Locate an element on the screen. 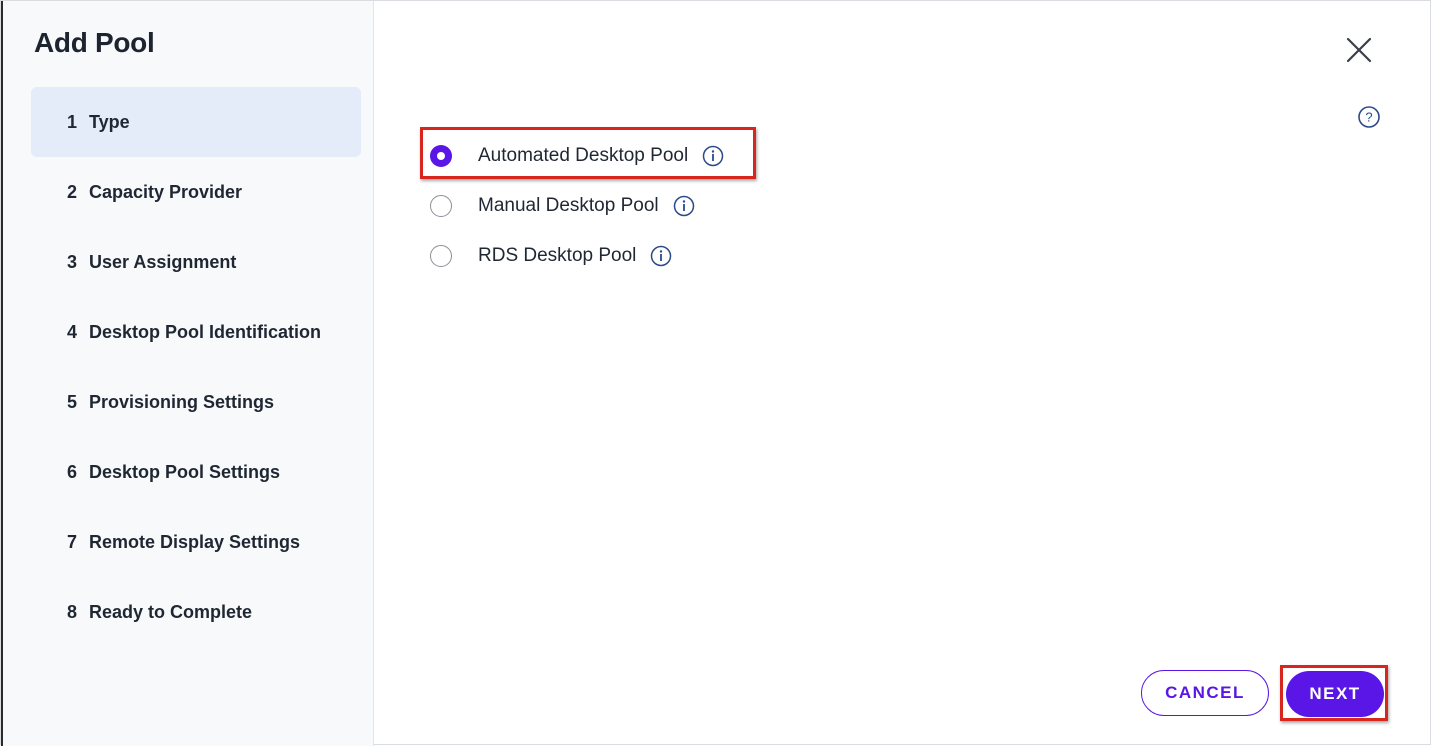 This screenshot has width=1431, height=746. next-button: NEXT is located at coordinates (1335, 694).